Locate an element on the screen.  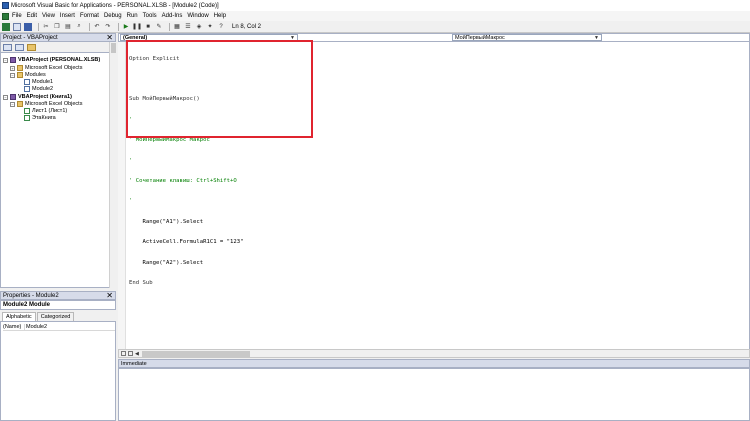
save-icon is located at coordinates (28, 26).